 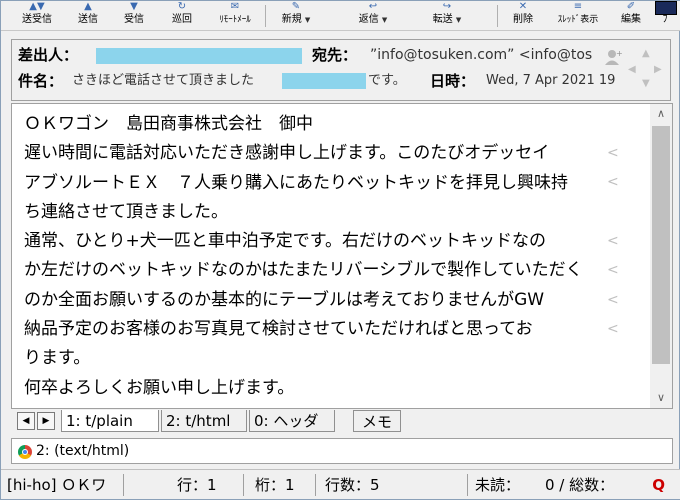 What do you see at coordinates (57, 485) in the screenshot?
I see `status-account: [hi-ho] ＯＫワ` at bounding box center [57, 485].